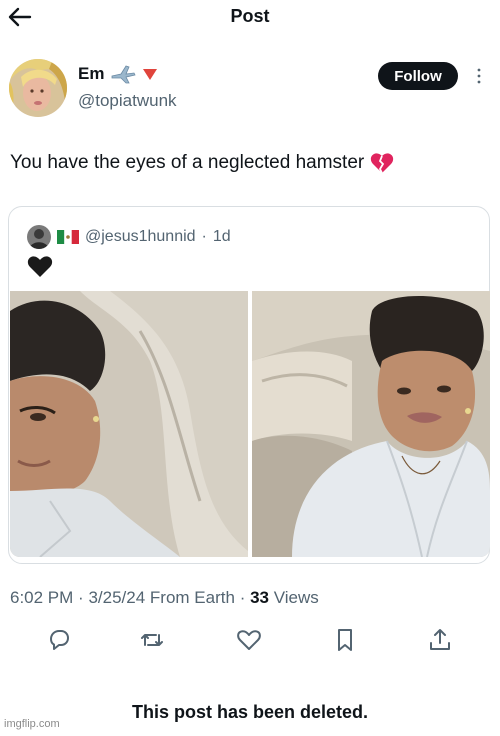 This screenshot has height=736, width=500. I want to click on page-title: Post, so click(250, 16).